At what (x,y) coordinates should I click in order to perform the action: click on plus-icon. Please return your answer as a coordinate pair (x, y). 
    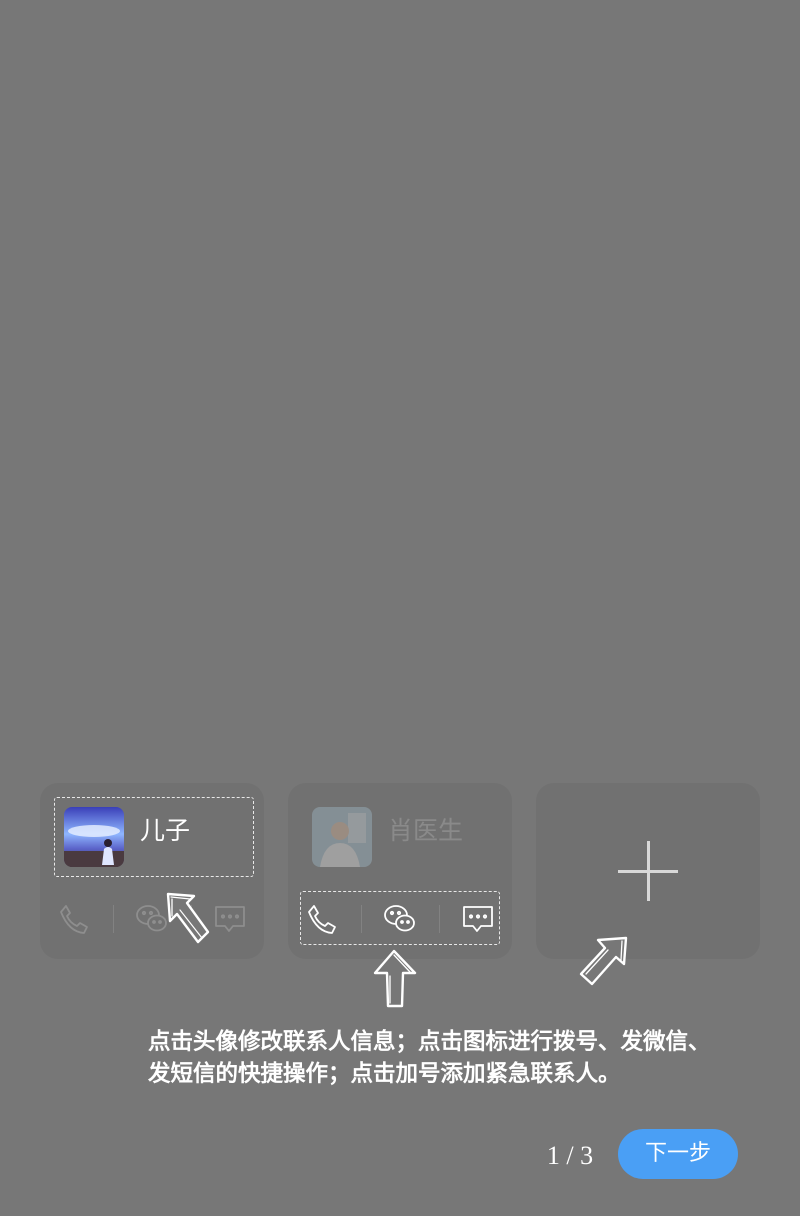
    Looking at the image, I should click on (648, 871).